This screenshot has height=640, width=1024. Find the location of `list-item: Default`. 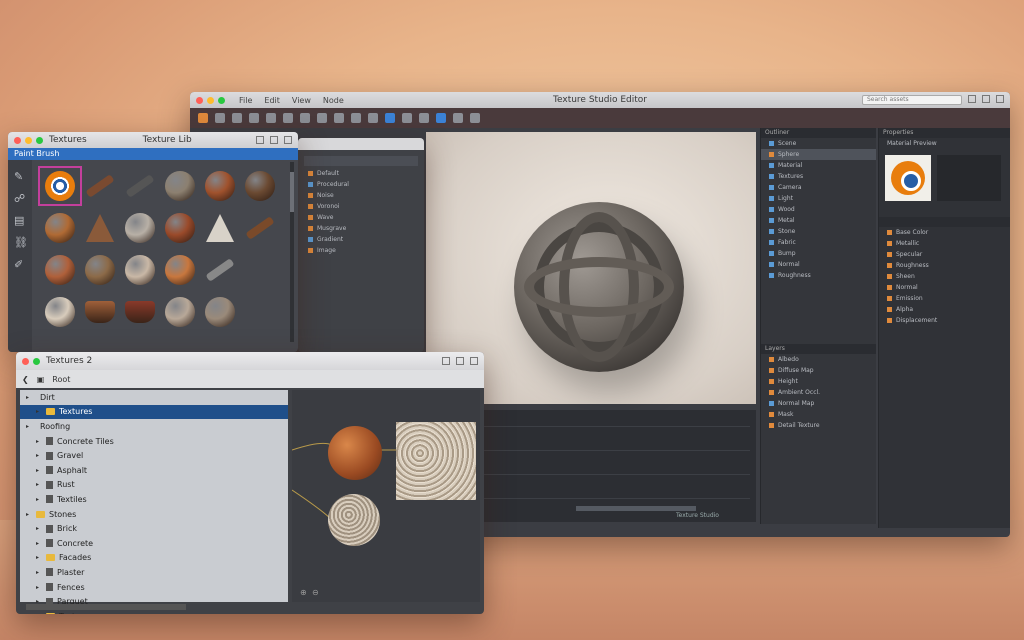

list-item: Default is located at coordinates (361, 173).